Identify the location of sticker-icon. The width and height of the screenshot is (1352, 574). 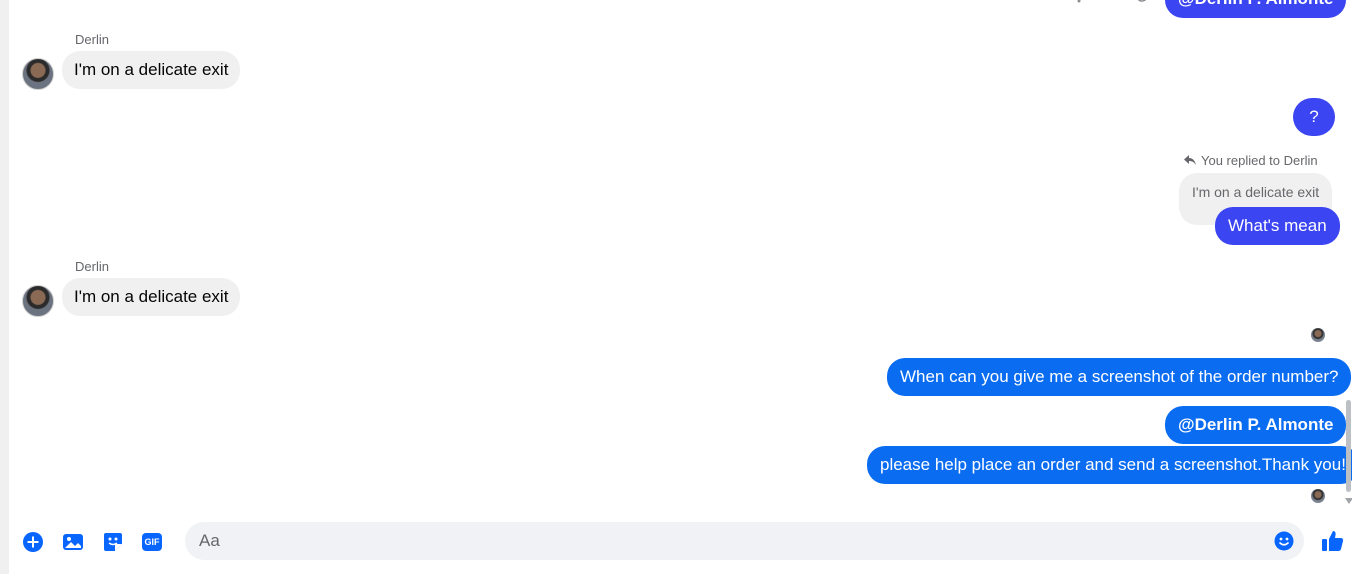
(113, 542).